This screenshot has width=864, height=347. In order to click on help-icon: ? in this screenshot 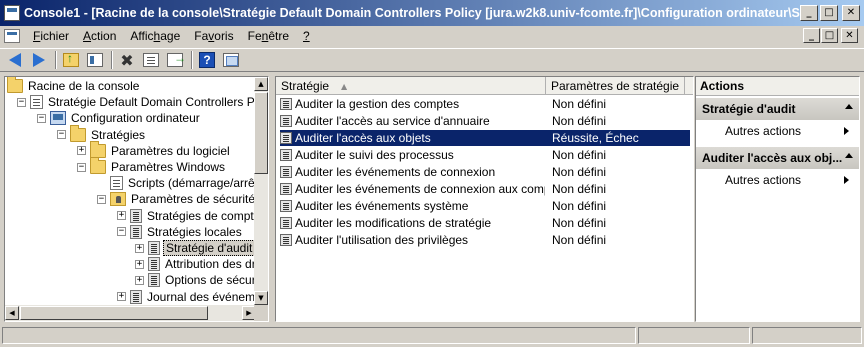, I will do `click(207, 60)`.